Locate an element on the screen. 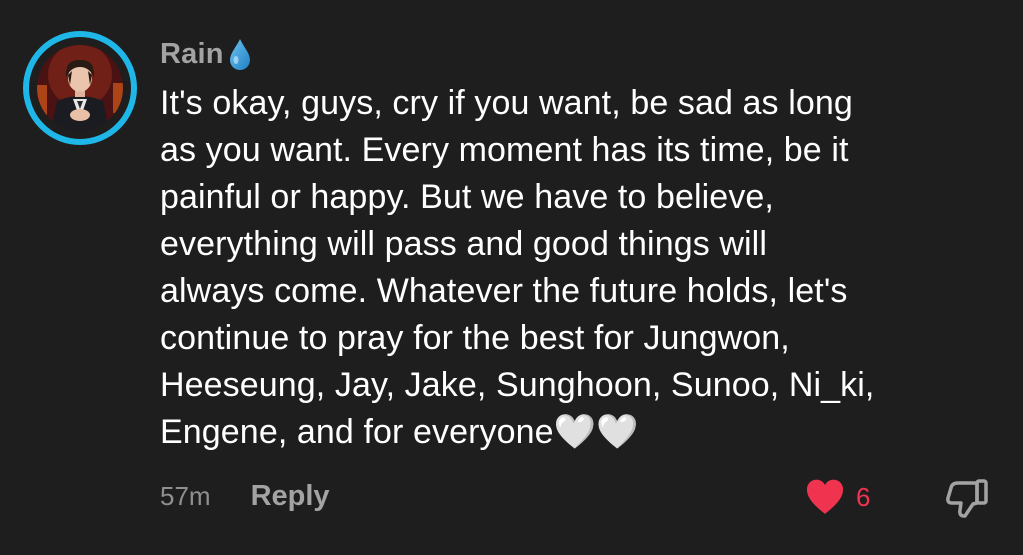  reply-button: Reply is located at coordinates (290, 496).